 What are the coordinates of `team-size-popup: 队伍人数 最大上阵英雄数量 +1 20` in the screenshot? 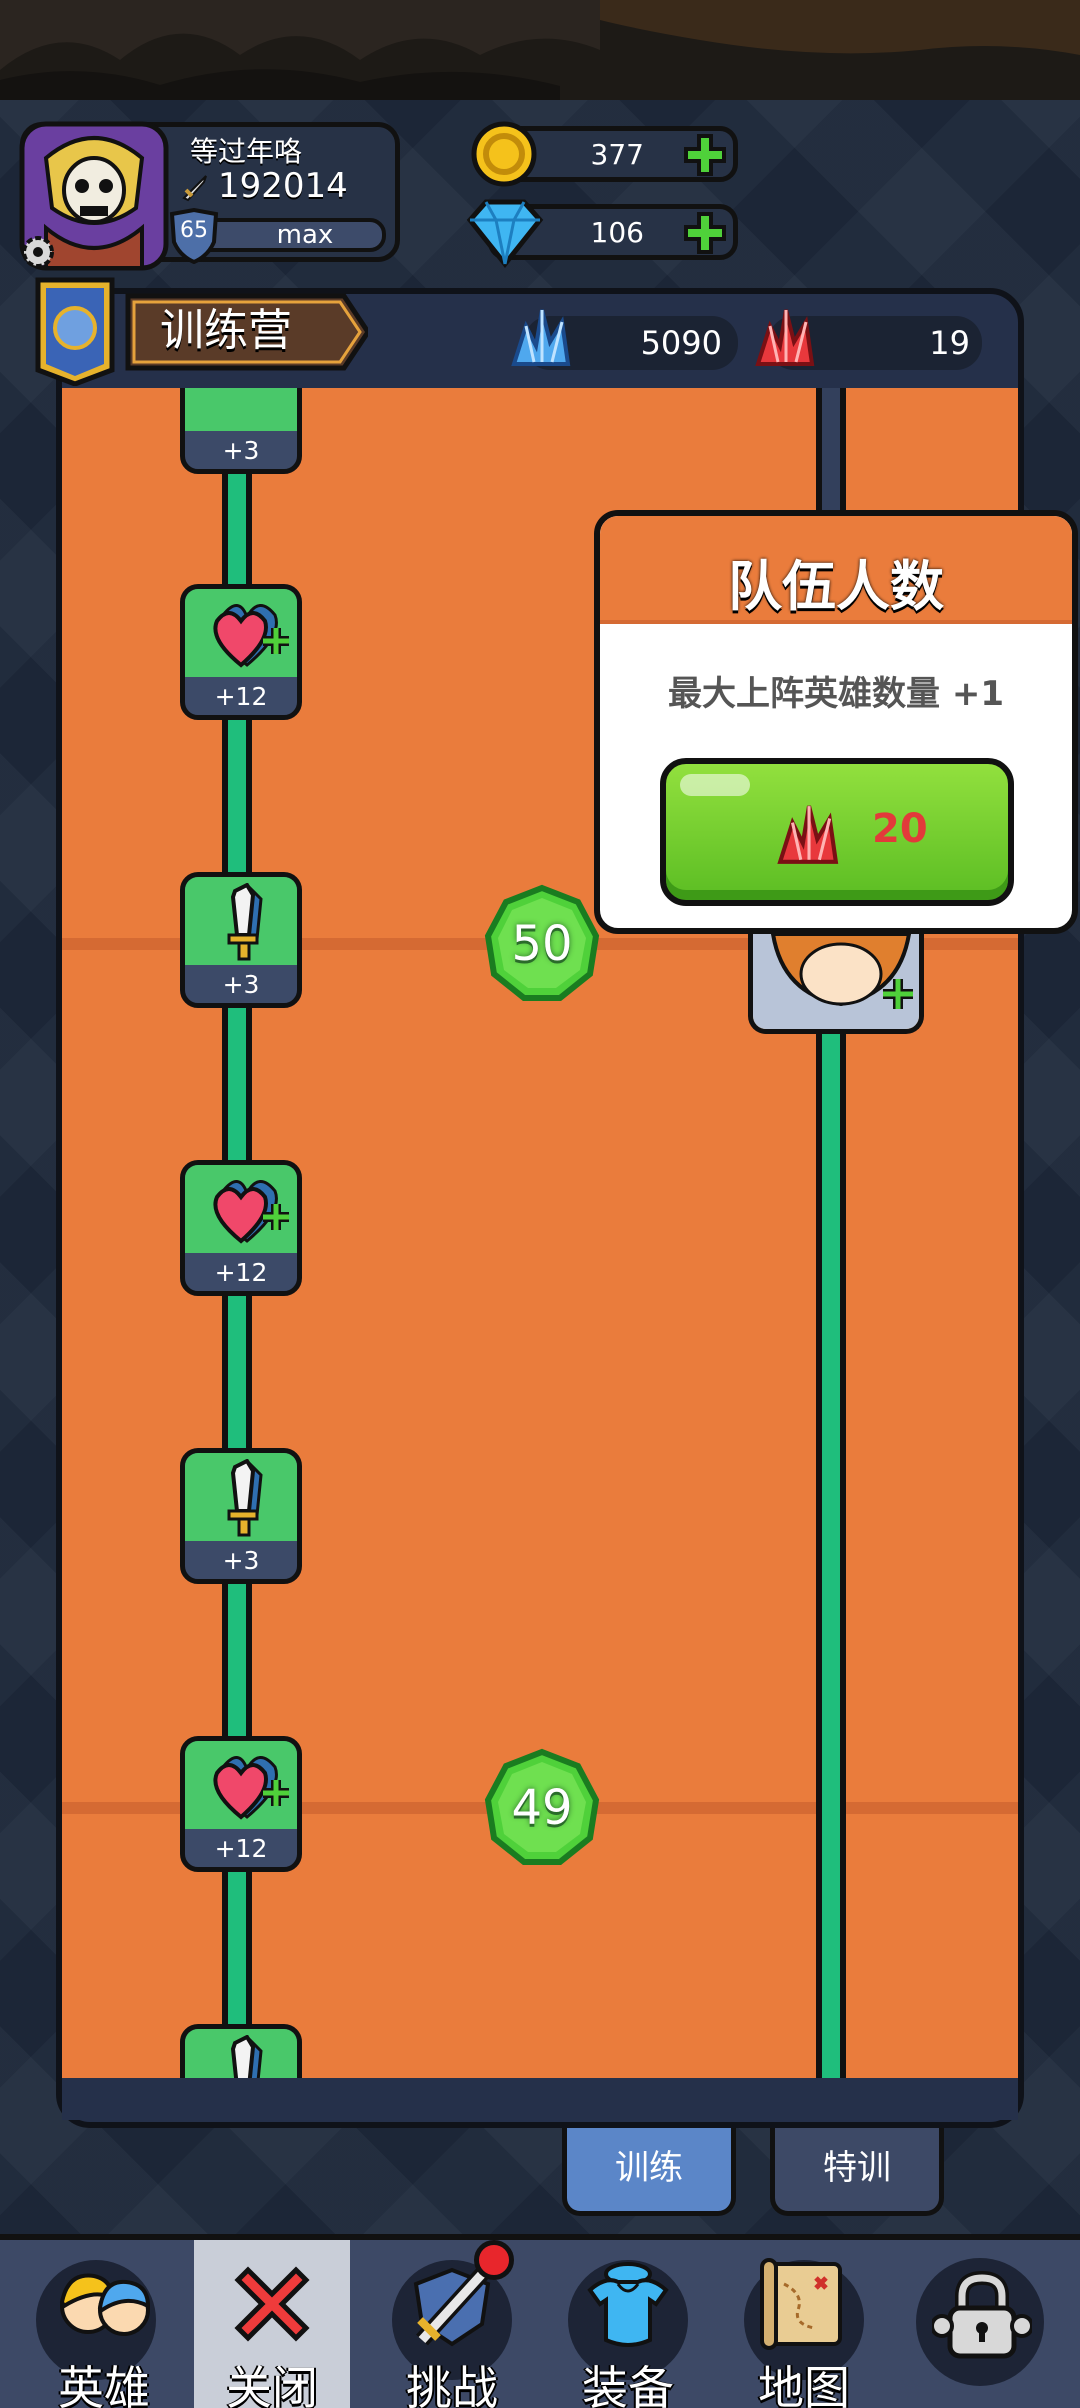 It's located at (836, 722).